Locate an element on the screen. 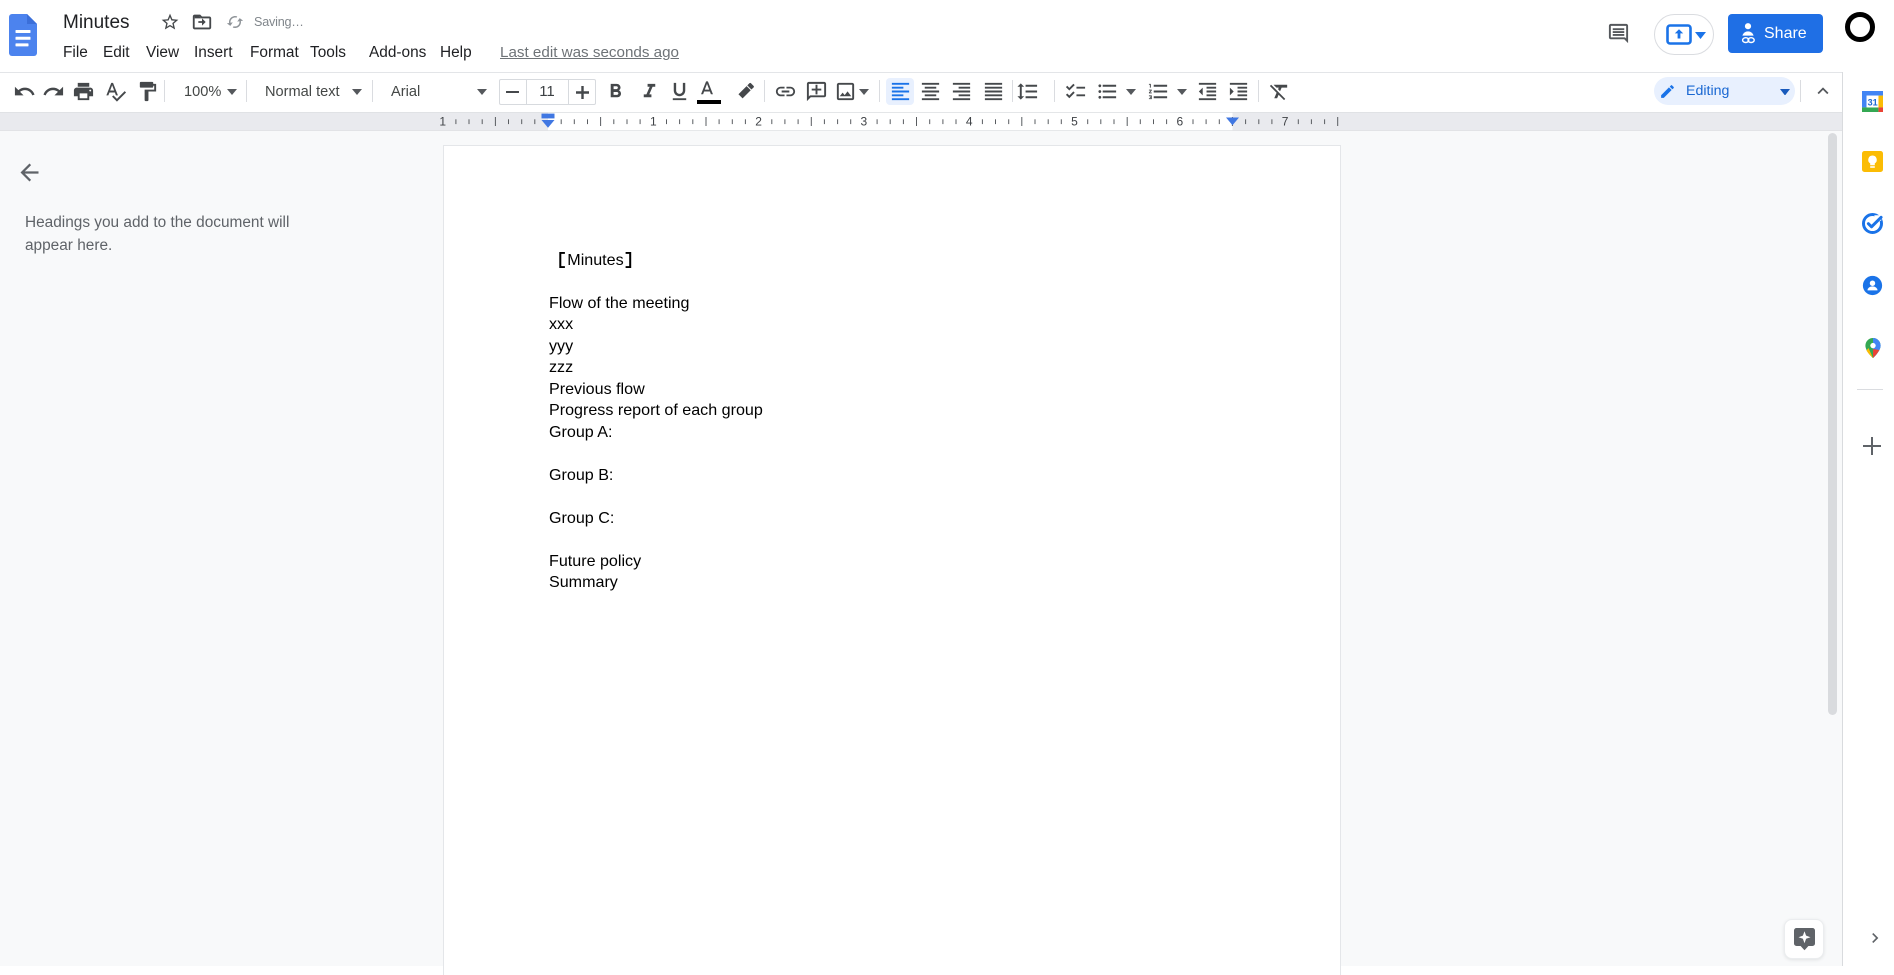 This screenshot has height=975, width=1894. svg-text: 31 is located at coordinates (1873, 103).